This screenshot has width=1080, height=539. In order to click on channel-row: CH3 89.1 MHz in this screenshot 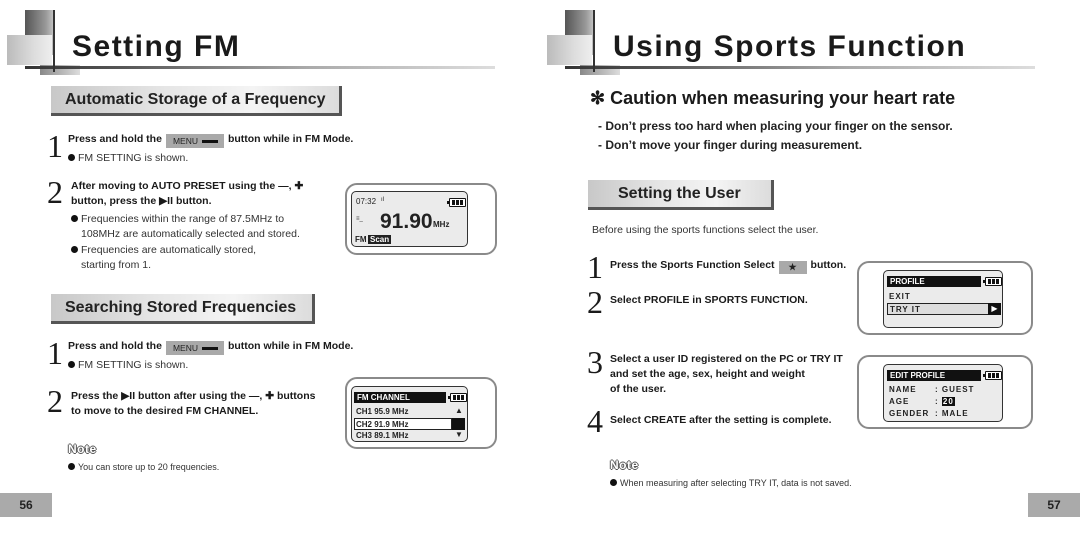, I will do `click(382, 435)`.